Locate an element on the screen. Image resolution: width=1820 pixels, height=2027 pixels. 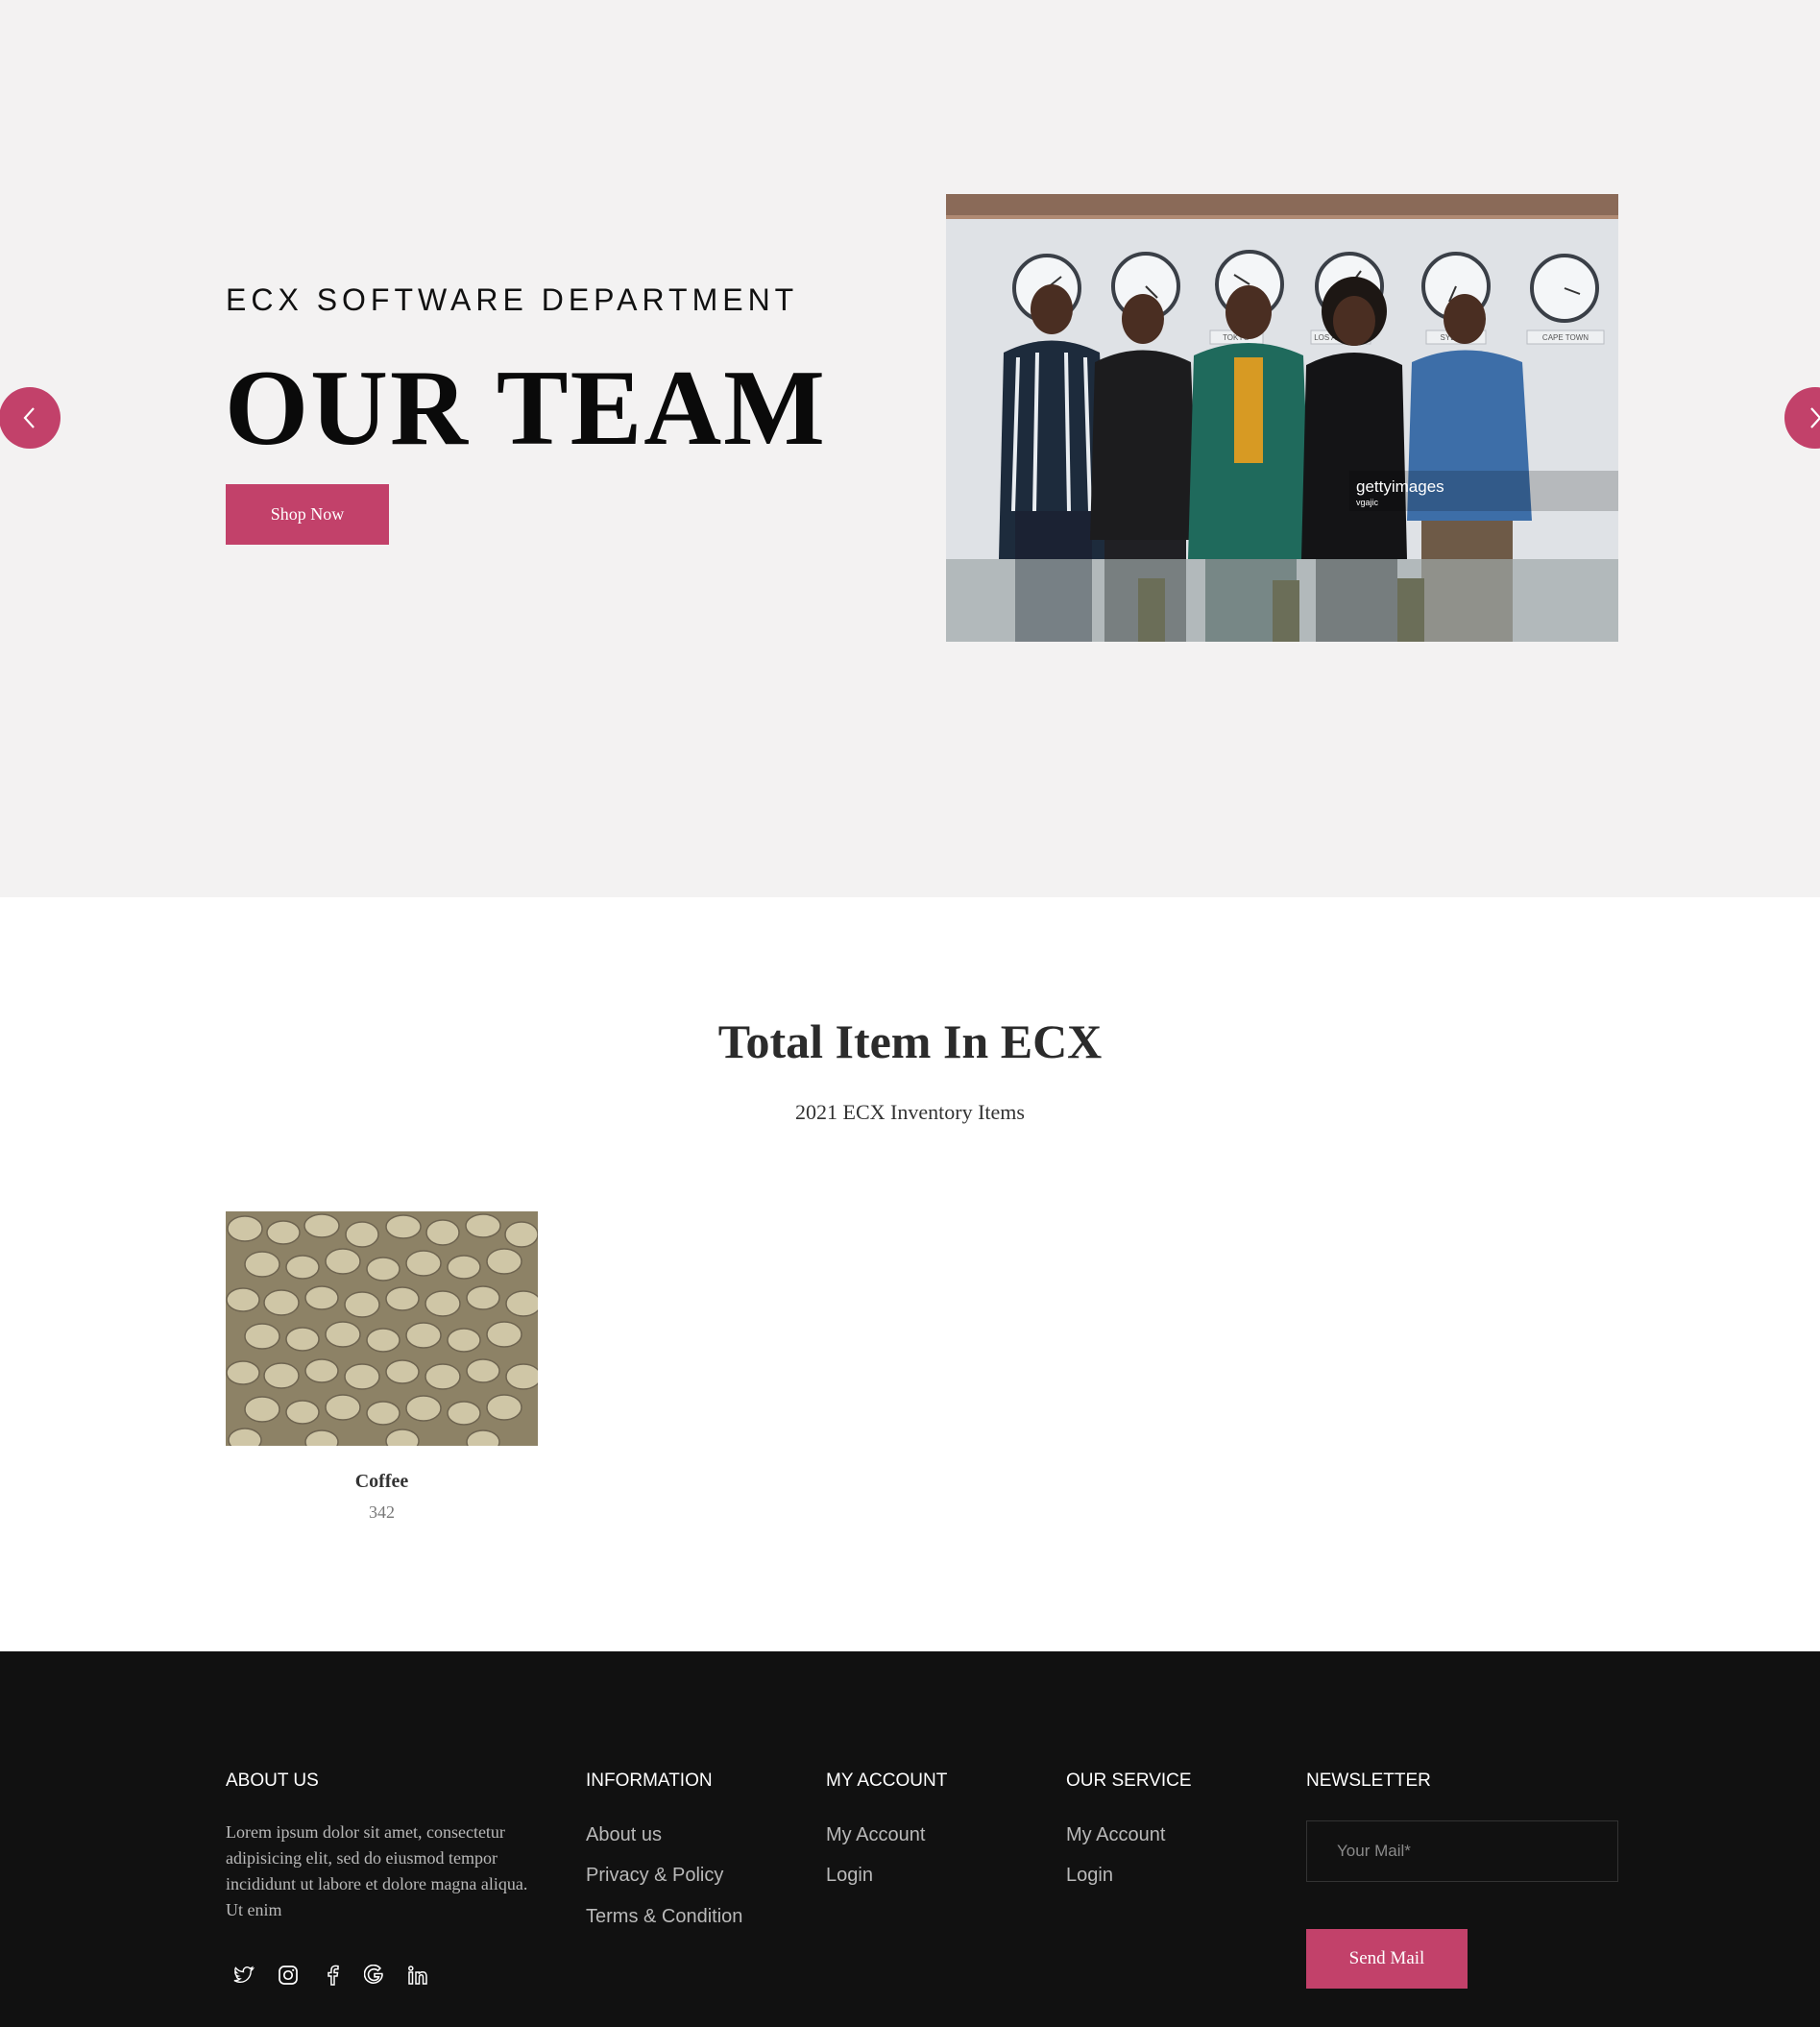
hero-eyebrow: ECX SOFTWARE DEPARTMENT is located at coordinates (513, 299).